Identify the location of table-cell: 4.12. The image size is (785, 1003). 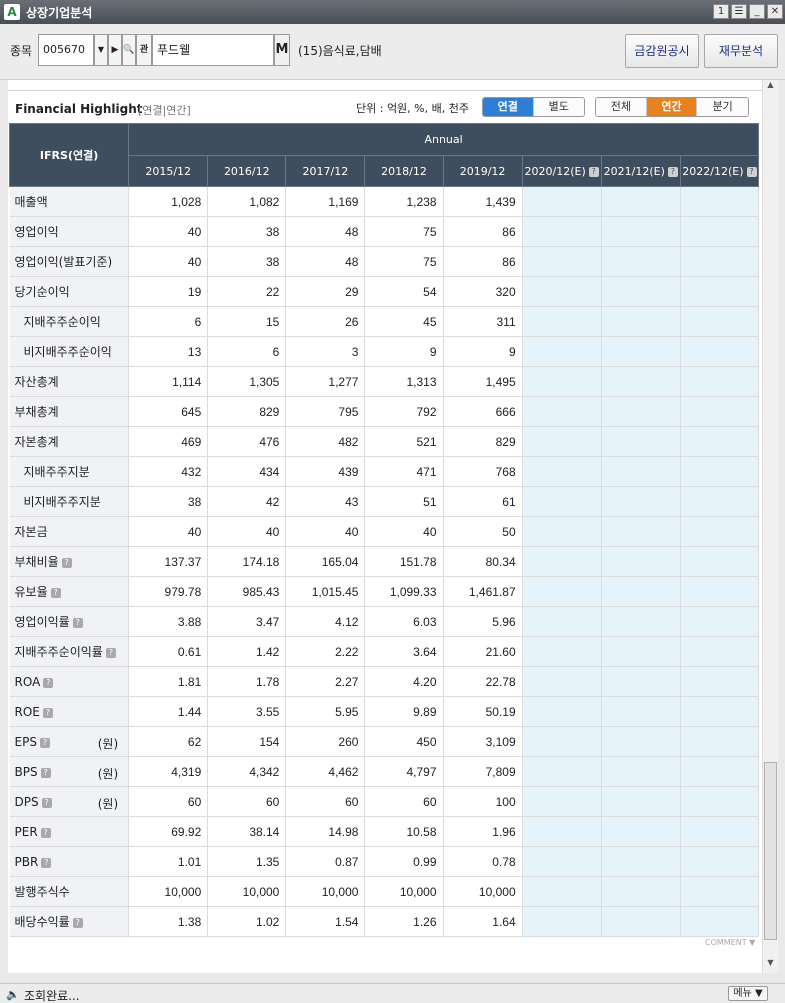
(325, 621).